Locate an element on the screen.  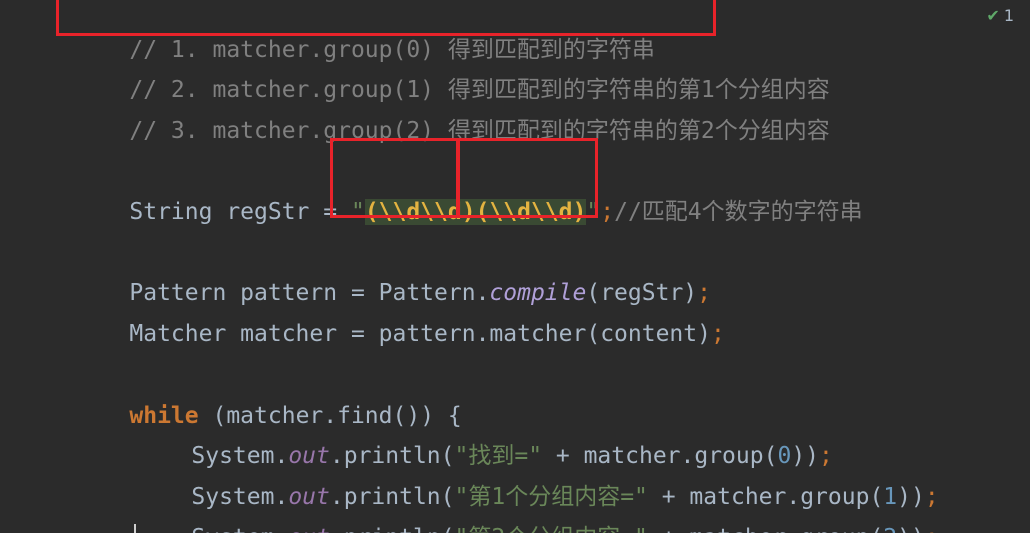
group-call: + matcher.group( is located at coordinates (766, 529).